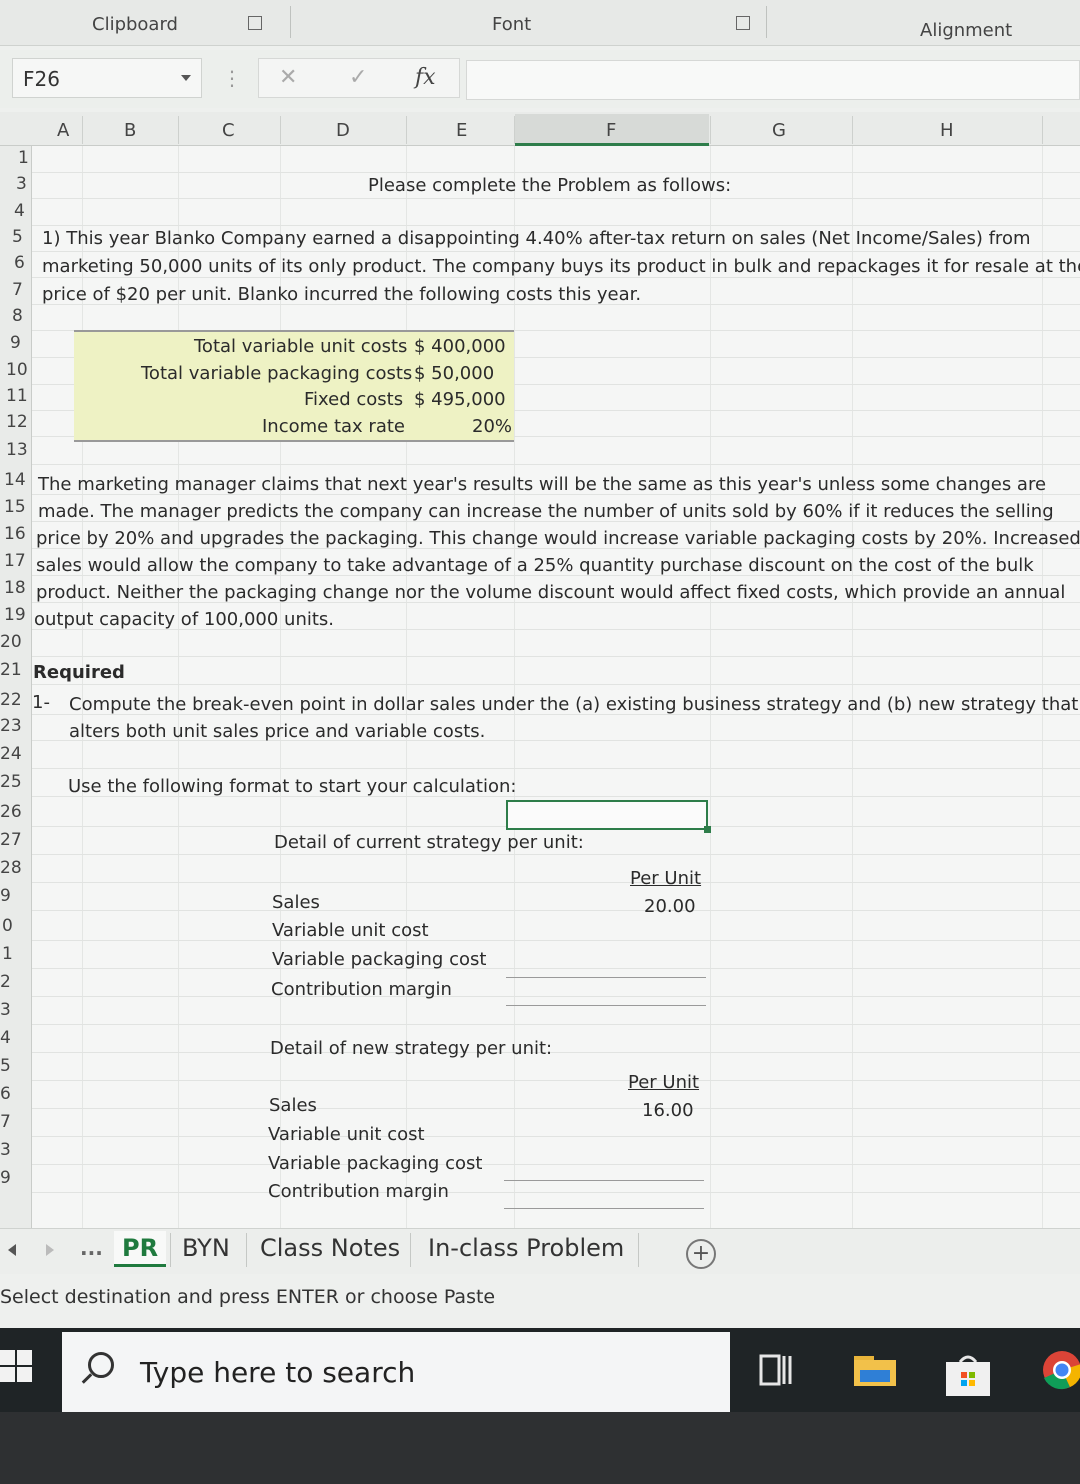 The height and width of the screenshot is (1484, 1080). What do you see at coordinates (343, 130) in the screenshot?
I see `column-header-d: D` at bounding box center [343, 130].